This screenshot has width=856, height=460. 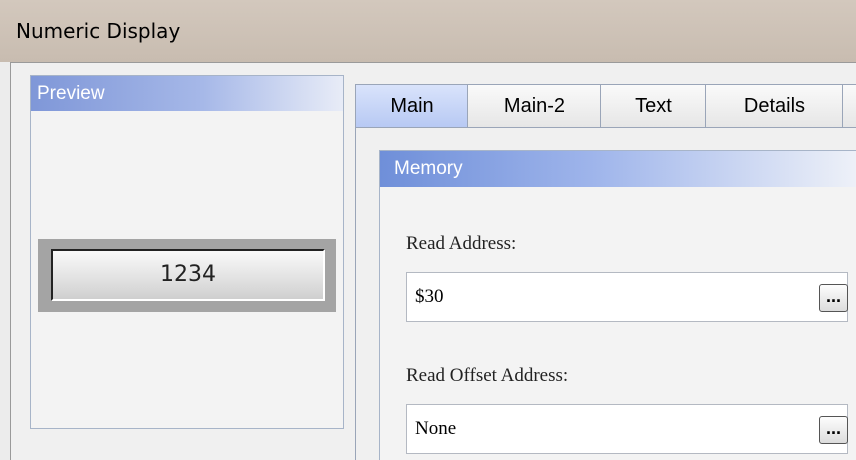 What do you see at coordinates (98, 31) in the screenshot?
I see `window-title: Numeric Display` at bounding box center [98, 31].